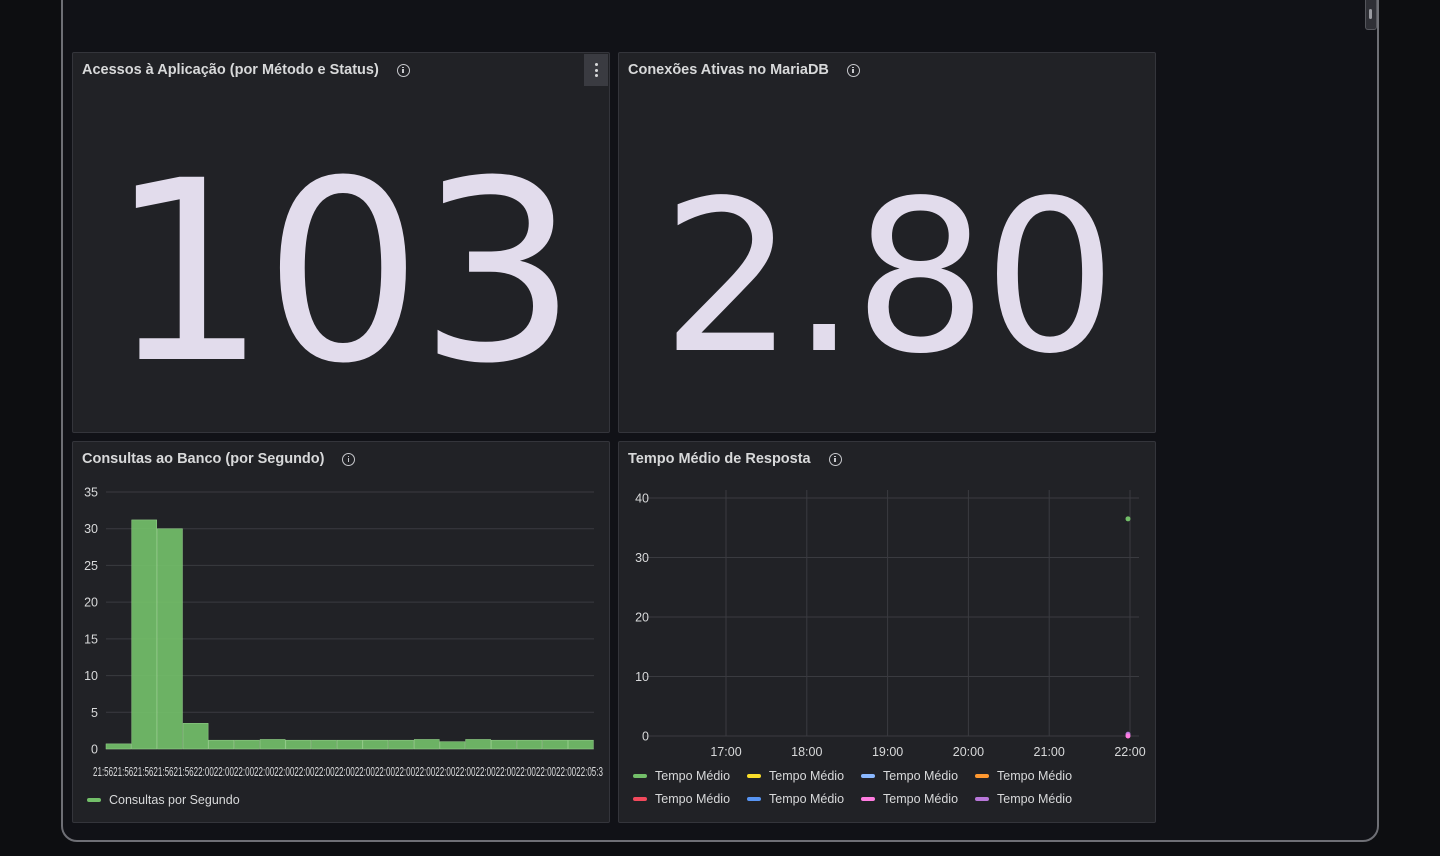 This screenshot has height=856, width=1440. I want to click on panel-menu-button, so click(596, 70).